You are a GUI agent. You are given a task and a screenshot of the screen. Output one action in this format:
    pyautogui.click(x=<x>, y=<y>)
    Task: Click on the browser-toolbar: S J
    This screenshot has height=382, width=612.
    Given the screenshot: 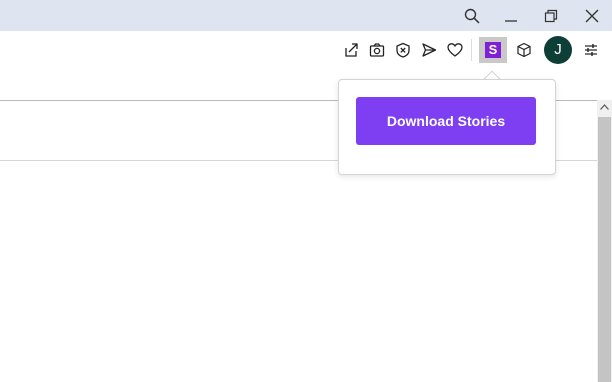 What is the action you would take?
    pyautogui.click(x=306, y=50)
    